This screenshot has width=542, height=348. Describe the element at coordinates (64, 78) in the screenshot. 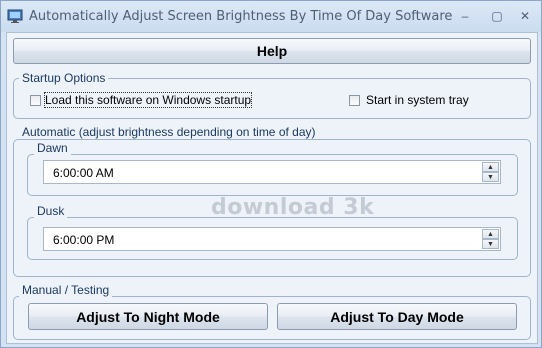

I see `startup-options-label: Startup Options` at that location.